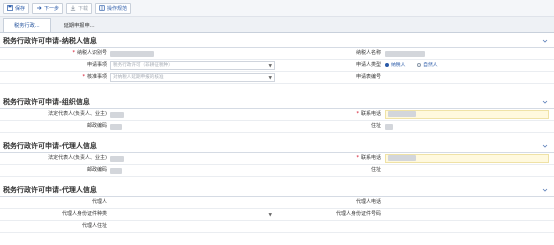 The width and height of the screenshot is (554, 245). I want to click on arrow-right-icon, so click(39, 8).